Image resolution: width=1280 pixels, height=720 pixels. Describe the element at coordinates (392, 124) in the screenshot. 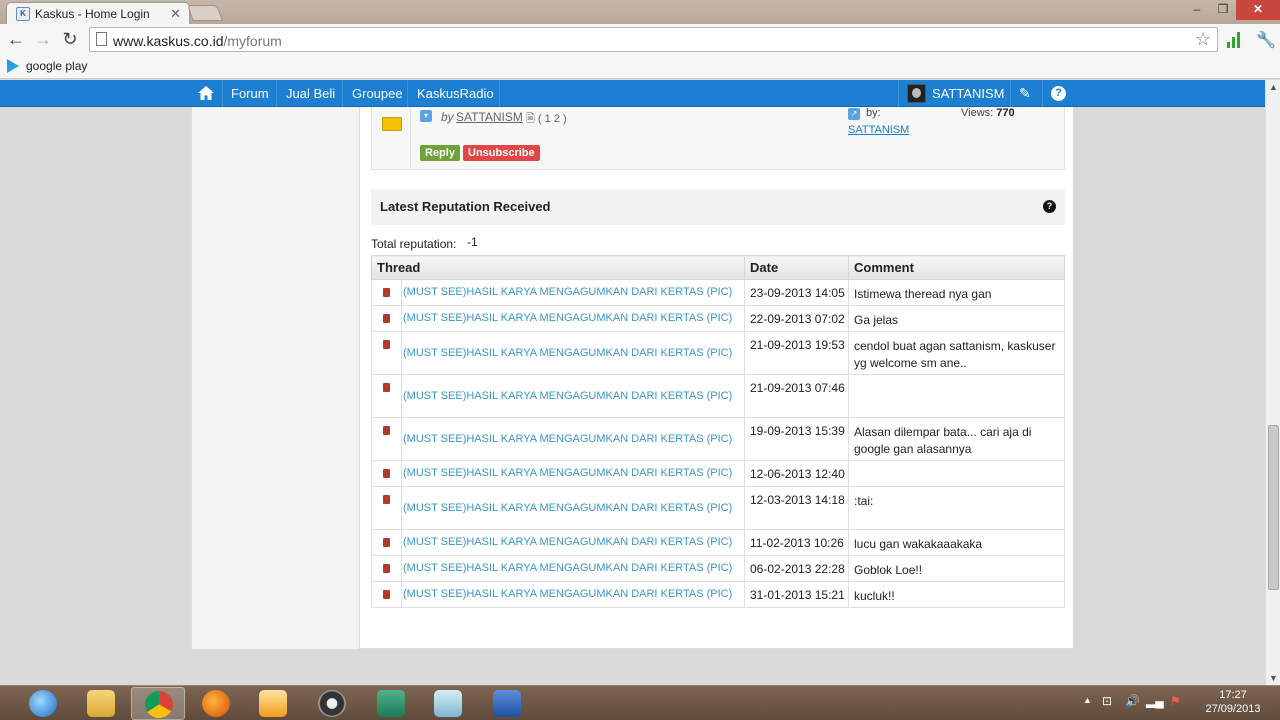

I see `folder-icon` at that location.